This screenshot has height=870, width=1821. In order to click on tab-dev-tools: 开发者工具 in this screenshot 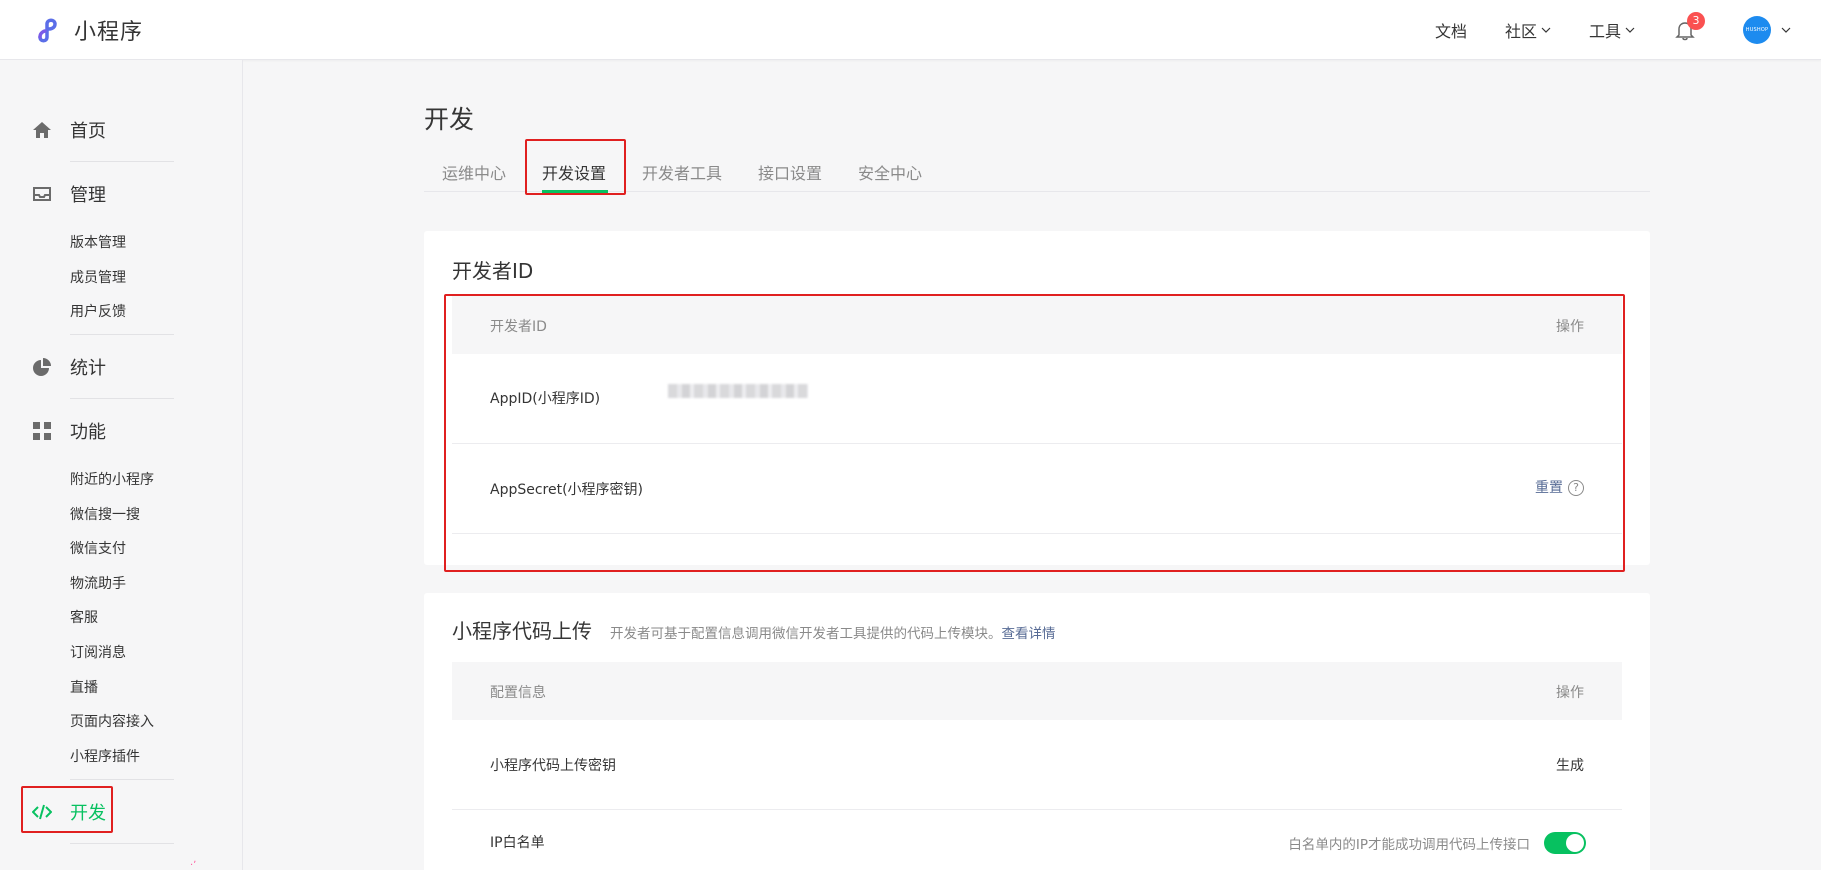, I will do `click(682, 172)`.